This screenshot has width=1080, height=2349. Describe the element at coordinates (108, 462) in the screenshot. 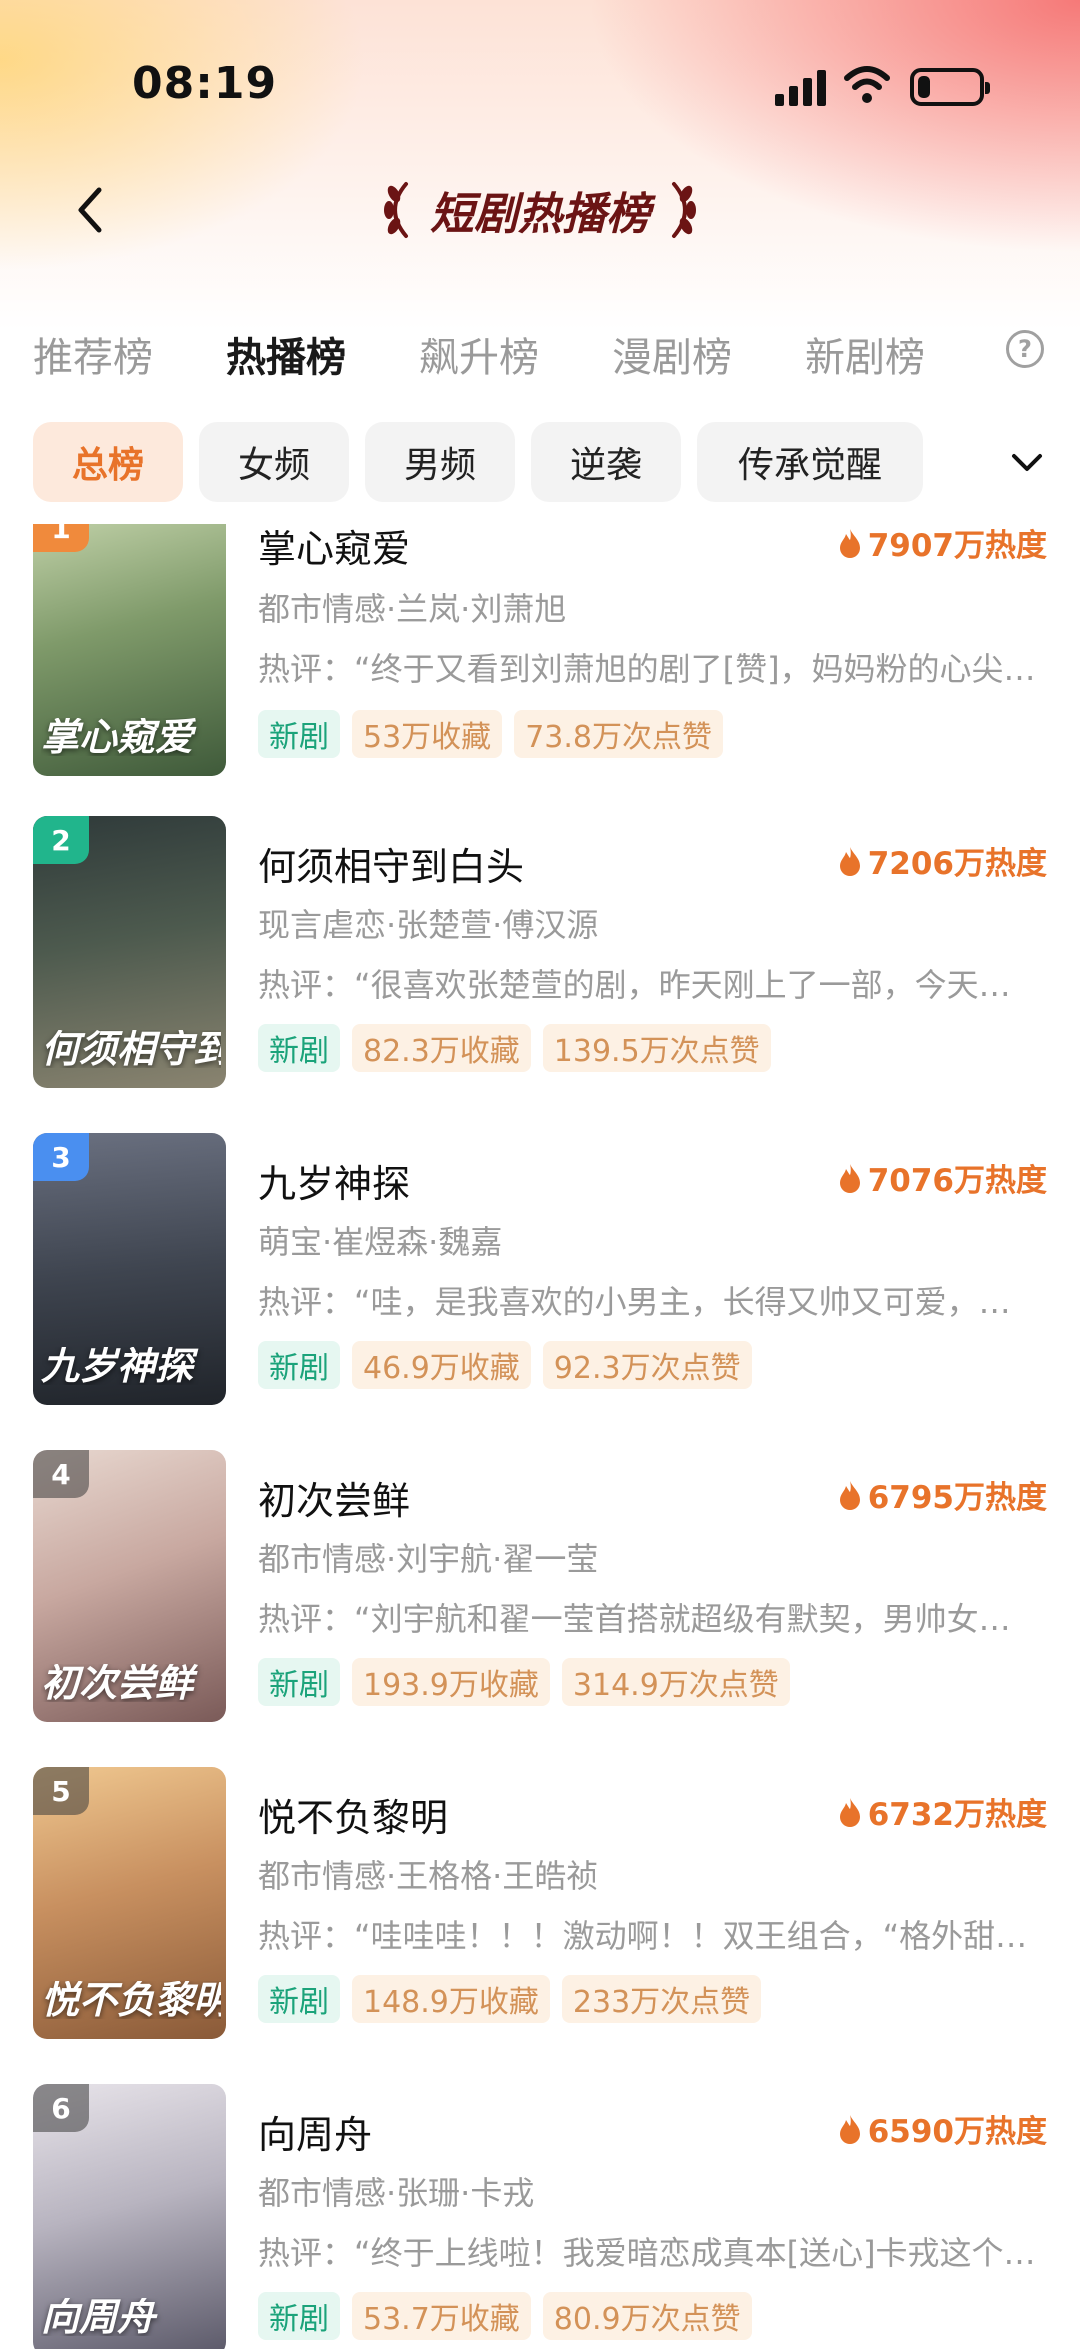

I see `chip-all: 总榜` at that location.